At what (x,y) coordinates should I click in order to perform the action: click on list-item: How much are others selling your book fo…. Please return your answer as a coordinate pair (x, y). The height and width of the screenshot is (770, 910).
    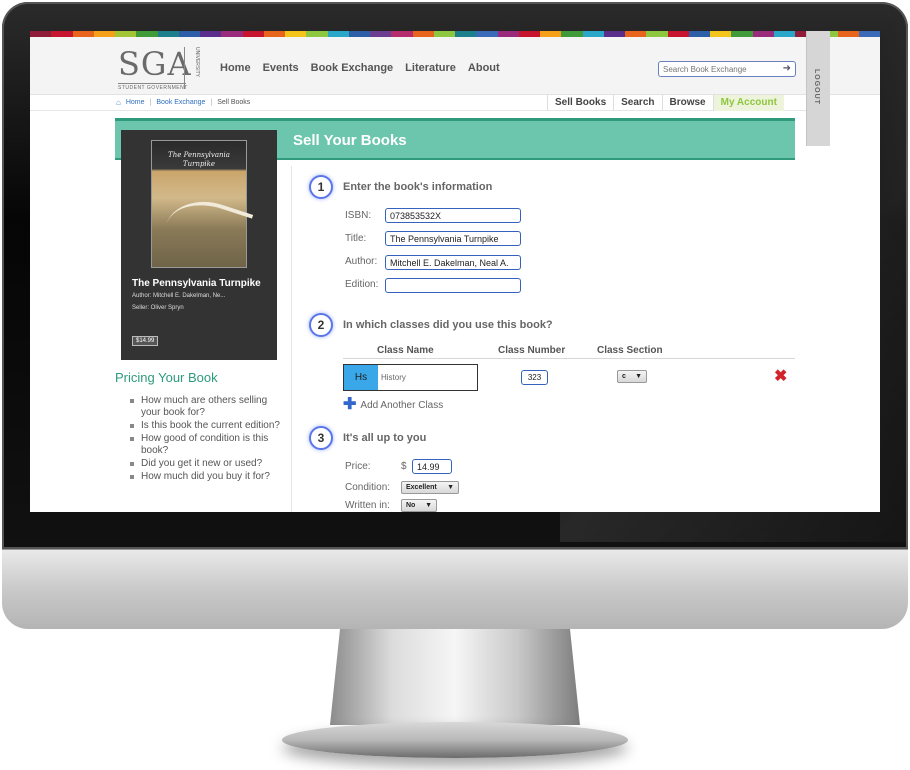
    Looking at the image, I should click on (209, 407).